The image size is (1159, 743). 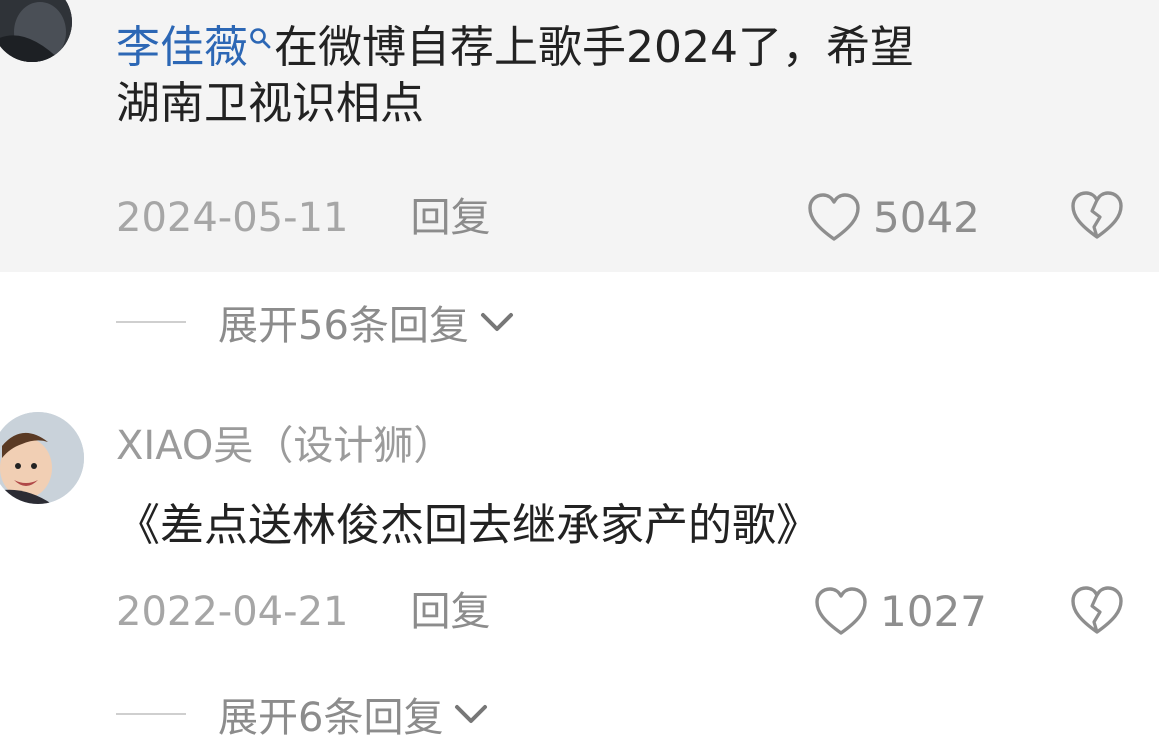 I want to click on comment-body: 在微博自荐上歌手2024了，希望, so click(x=594, y=47).